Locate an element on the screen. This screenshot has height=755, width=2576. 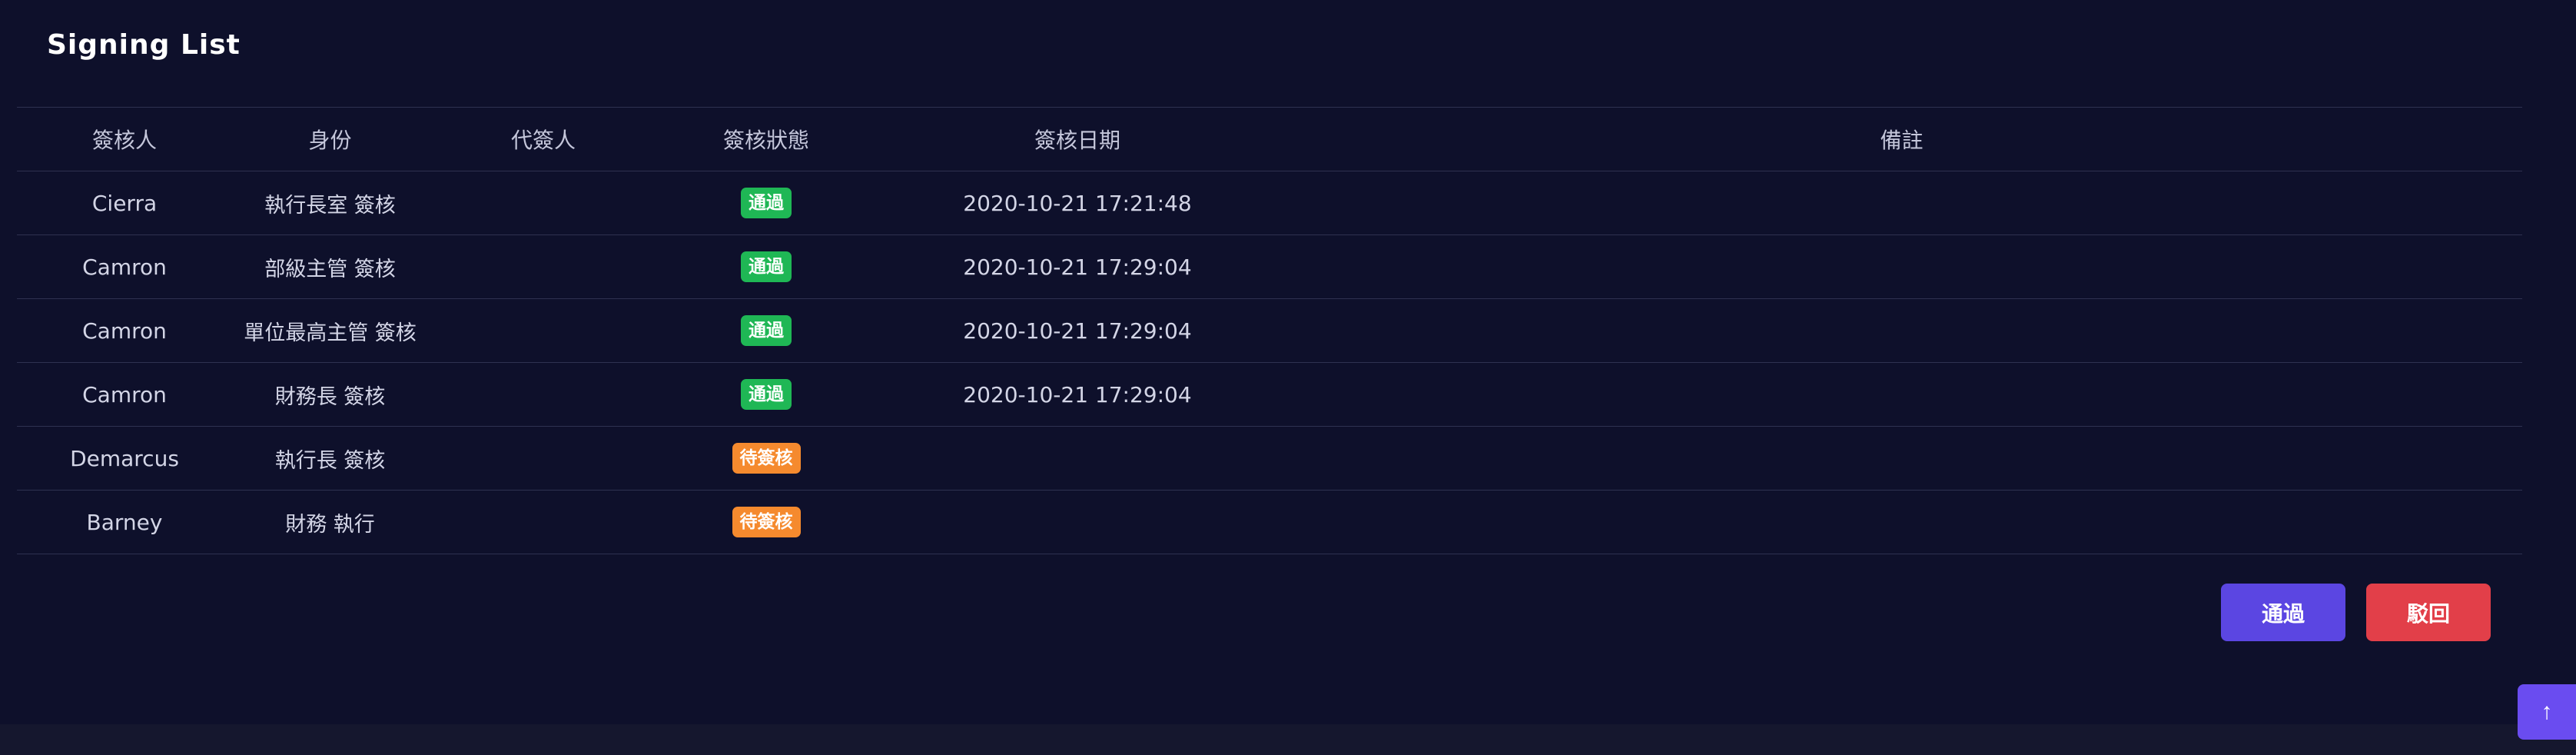
table-row: Camron 部級主管 簽核 通過 2020-10-21 17:29:04 is located at coordinates (1269, 267).